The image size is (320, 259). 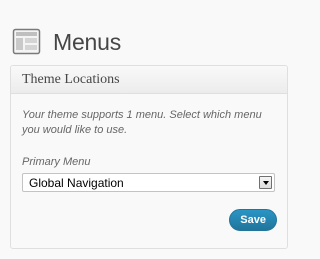 What do you see at coordinates (56, 162) in the screenshot?
I see `primary-menu-label: Primary Menu` at bounding box center [56, 162].